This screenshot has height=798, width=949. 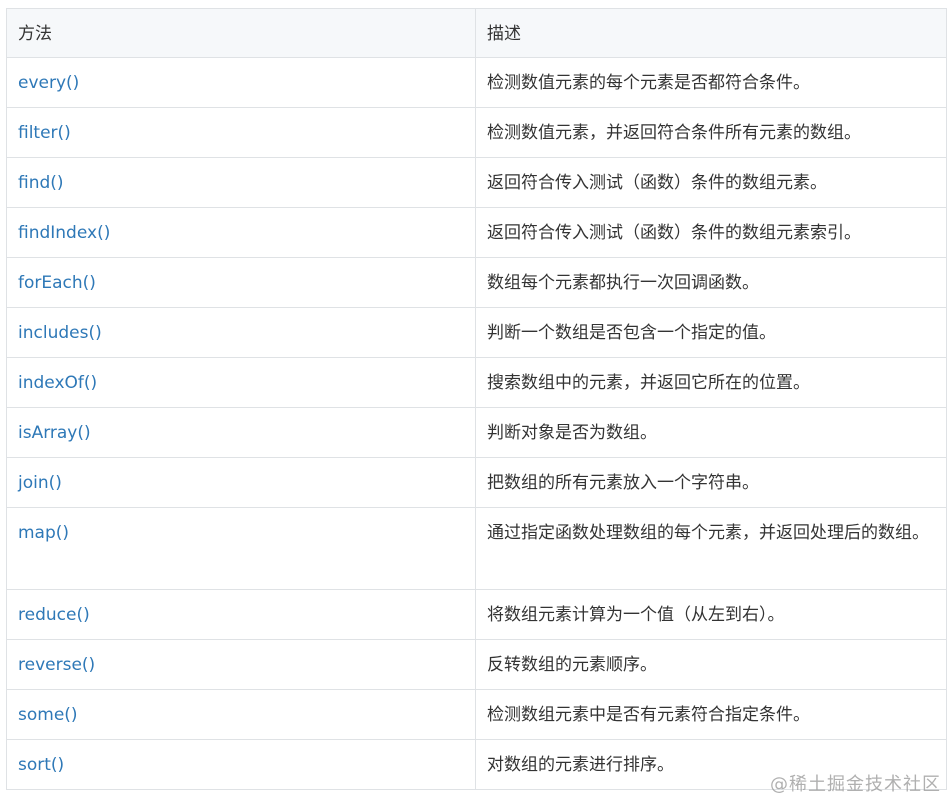 What do you see at coordinates (711, 664) in the screenshot?
I see `description-cell: 反转数组的元素顺序。` at bounding box center [711, 664].